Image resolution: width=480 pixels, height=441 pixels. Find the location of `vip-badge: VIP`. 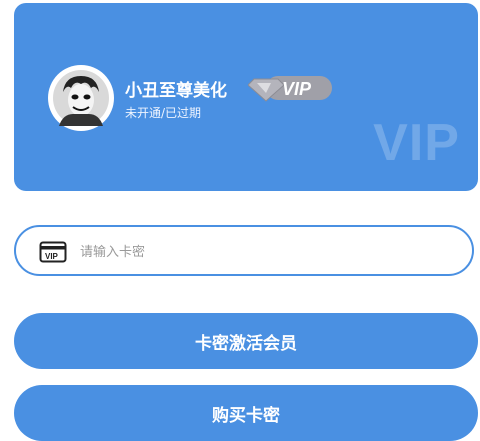

vip-badge: VIP is located at coordinates (291, 88).